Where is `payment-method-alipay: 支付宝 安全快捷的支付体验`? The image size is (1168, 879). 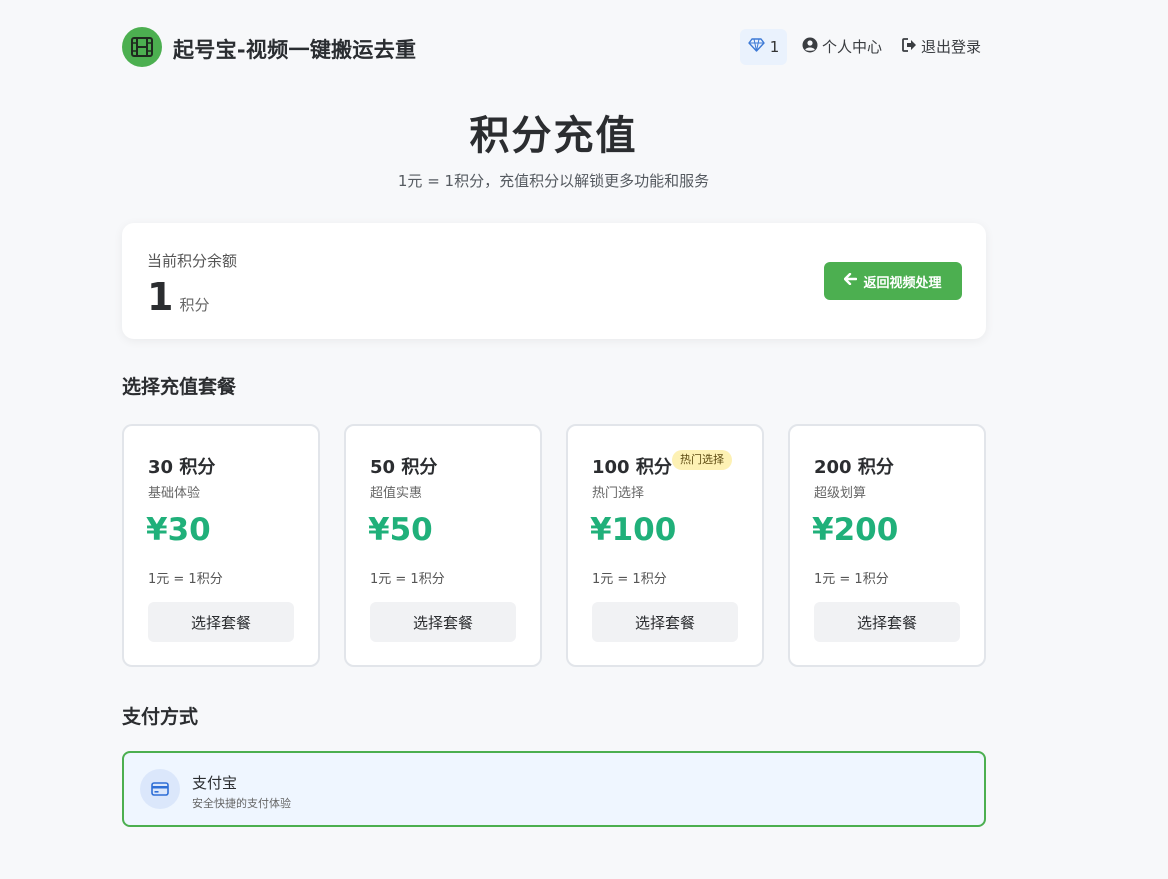
payment-method-alipay: 支付宝 安全快捷的支付体验 is located at coordinates (554, 789).